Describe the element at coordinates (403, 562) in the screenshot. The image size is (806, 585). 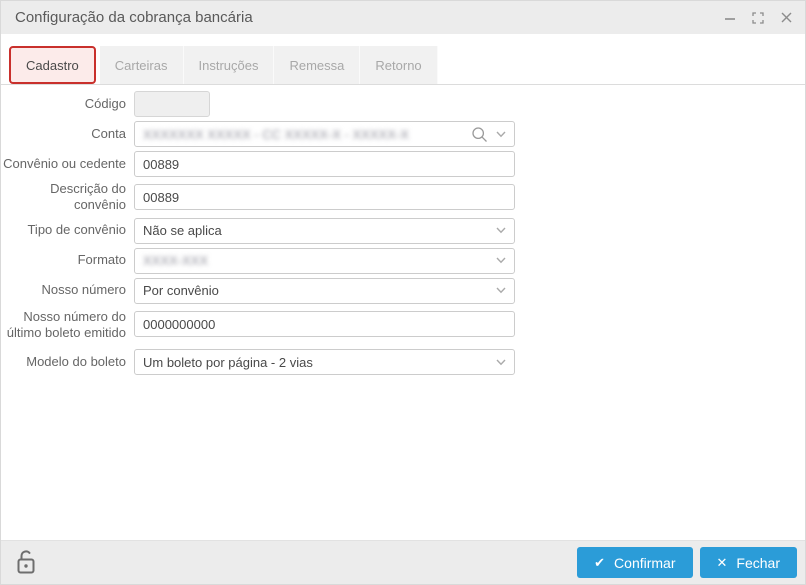
I see `footer-bar: ✔ Confirmar ✕ Fechar` at that location.